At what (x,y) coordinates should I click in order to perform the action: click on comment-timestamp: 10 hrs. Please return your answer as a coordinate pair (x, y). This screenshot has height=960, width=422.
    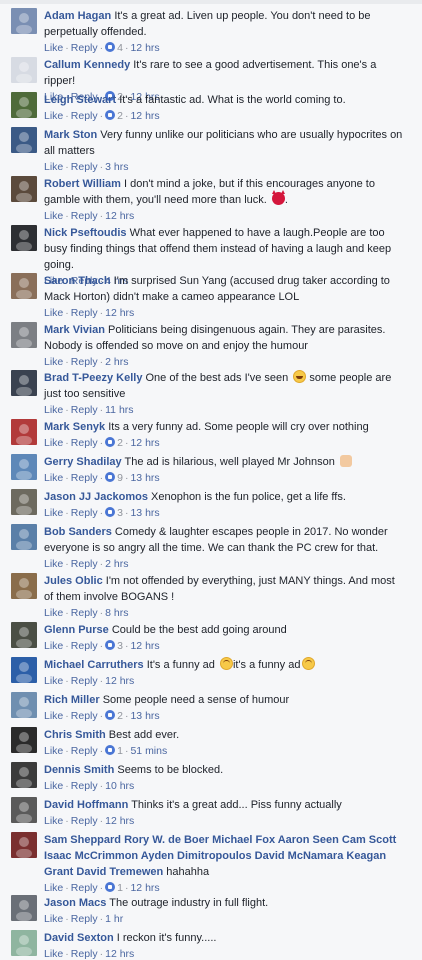
    Looking at the image, I should click on (119, 786).